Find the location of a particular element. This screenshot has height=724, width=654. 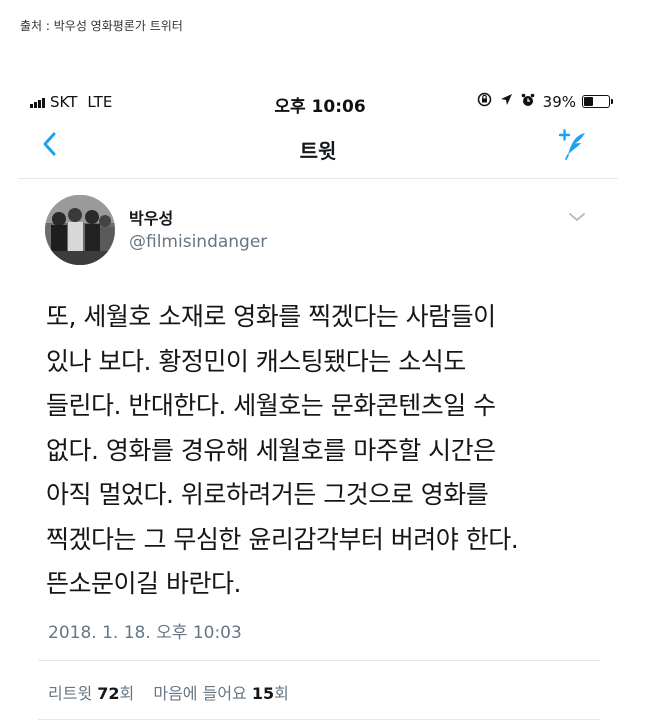

source-caption: 출처 : 박우성 영화평론가 트위터 is located at coordinates (101, 26).